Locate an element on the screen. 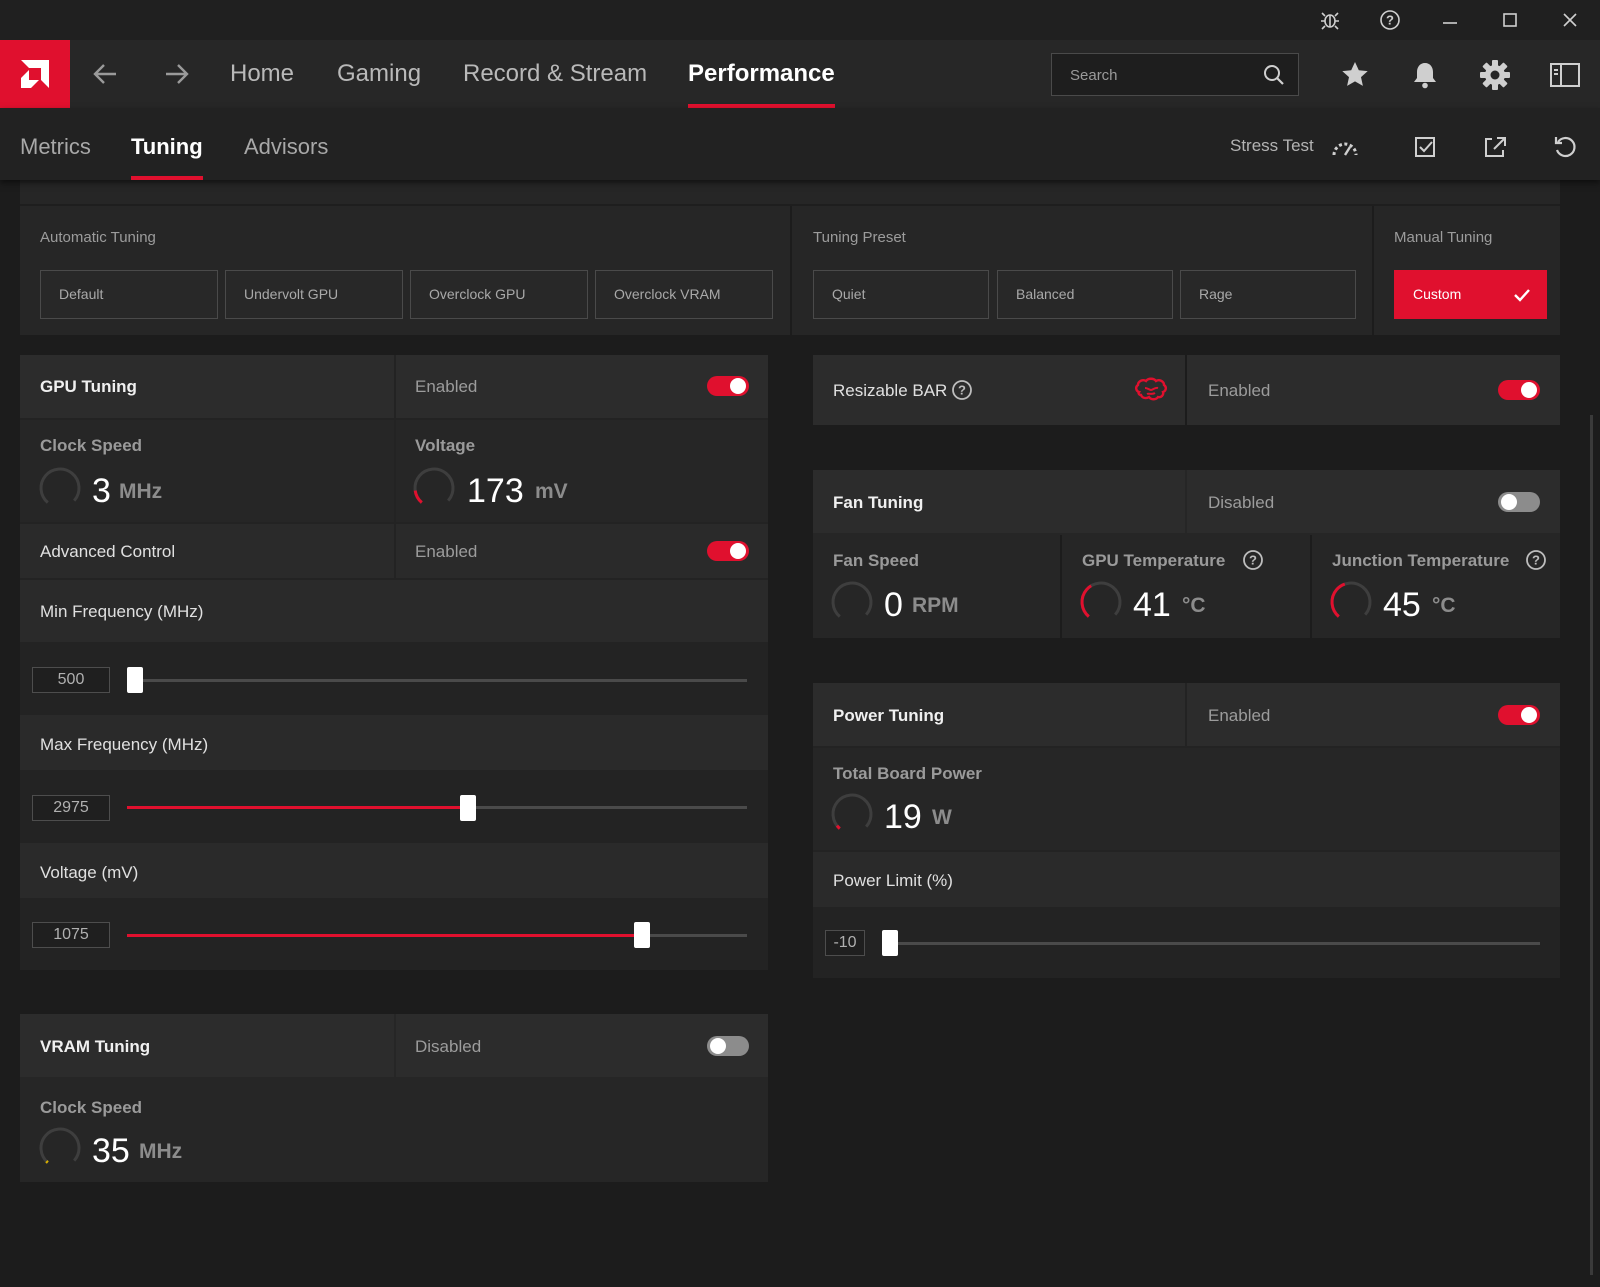 Image resolution: width=1600 pixels, height=1287 pixels. min-frequency-label: Min Frequency (MHz) is located at coordinates (122, 611).